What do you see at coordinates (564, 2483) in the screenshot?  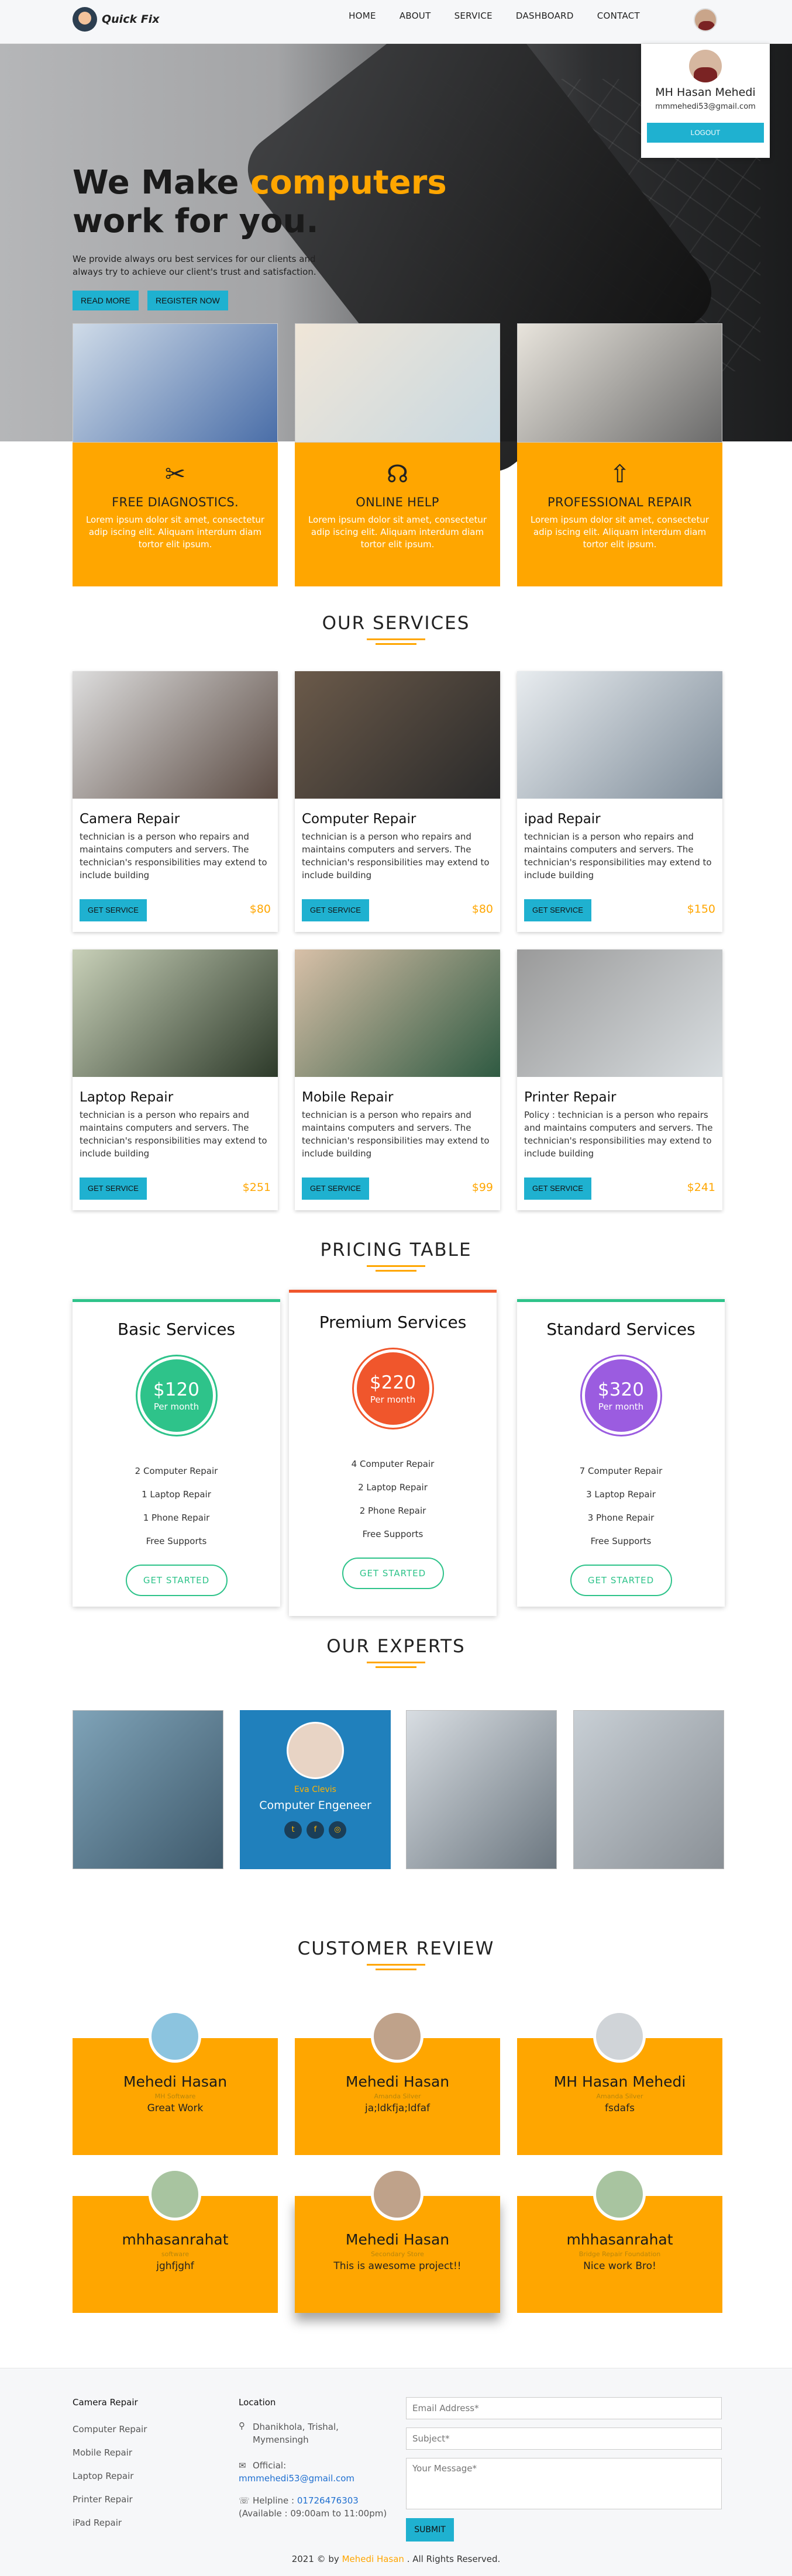 I see `message-textarea` at bounding box center [564, 2483].